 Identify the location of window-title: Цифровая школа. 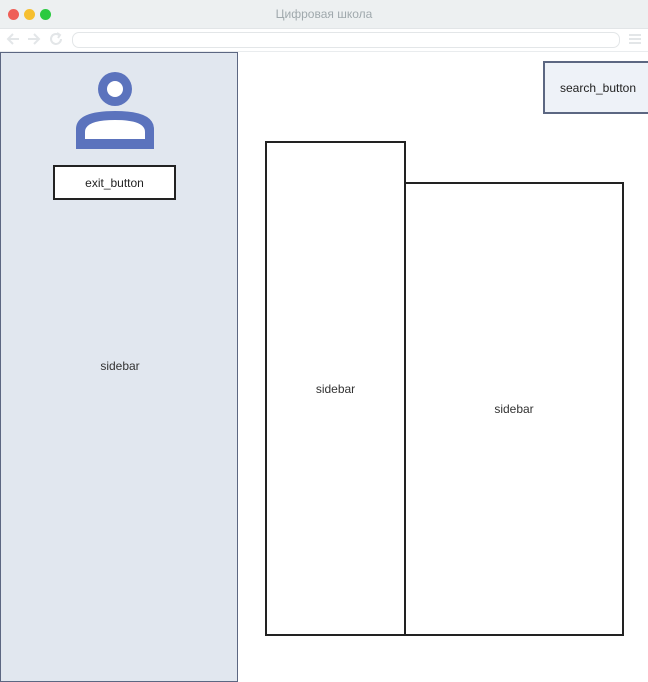
(324, 14).